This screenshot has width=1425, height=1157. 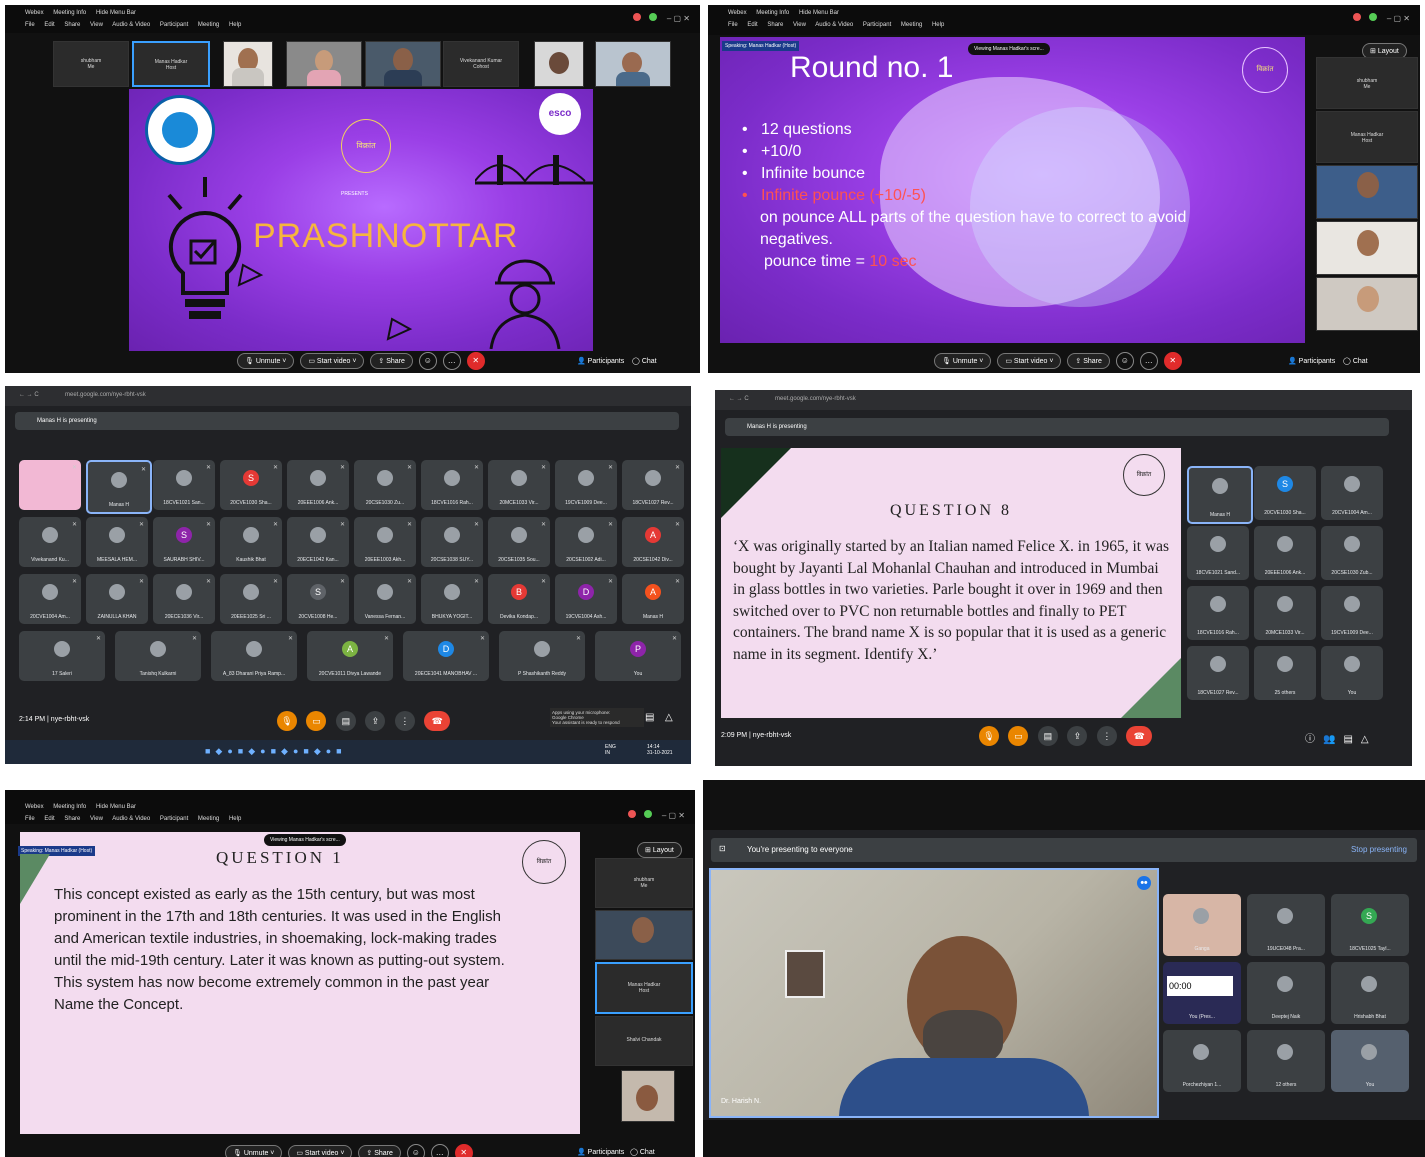 I want to click on main-speaker-video: Dr. Harish N. ⦁⦁, so click(x=934, y=993).